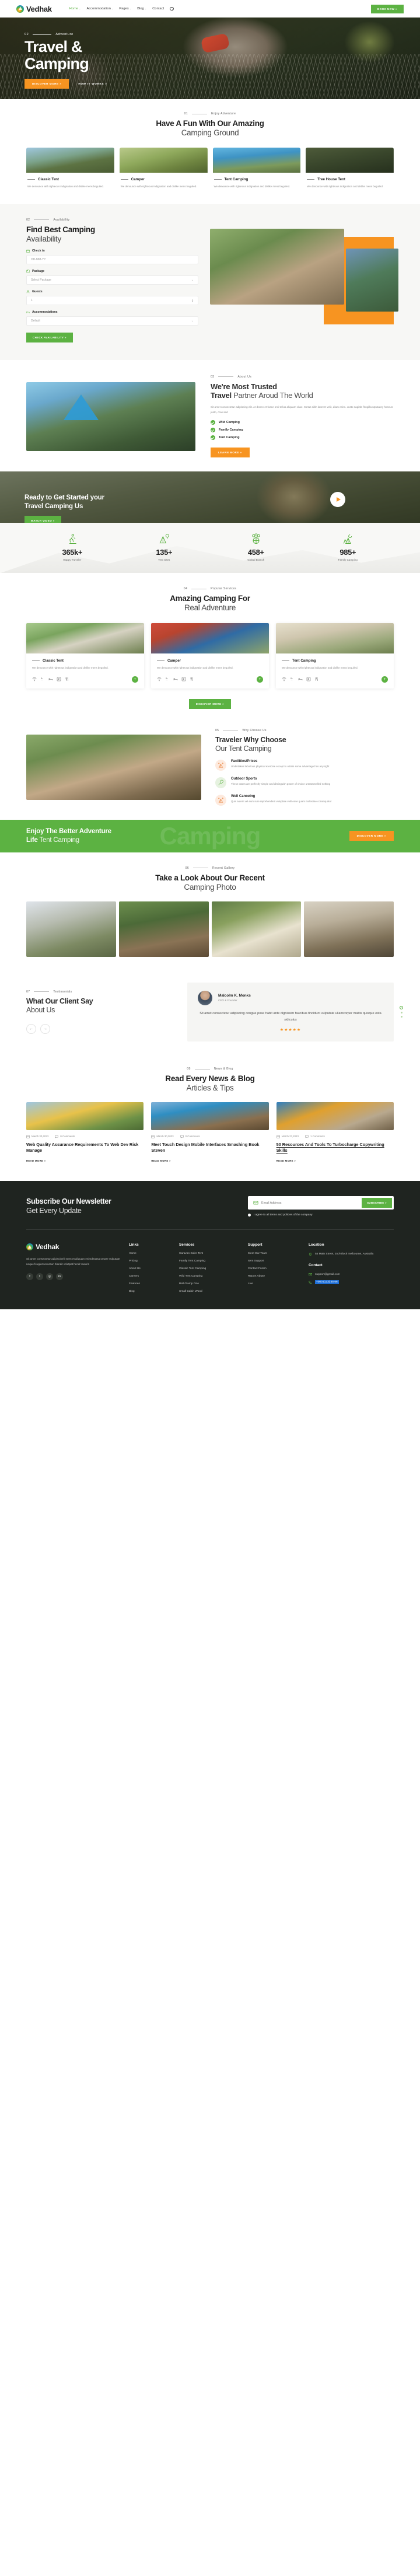 This screenshot has width=420, height=2576. What do you see at coordinates (152, 1253) in the screenshot?
I see `footer-link: Home` at bounding box center [152, 1253].